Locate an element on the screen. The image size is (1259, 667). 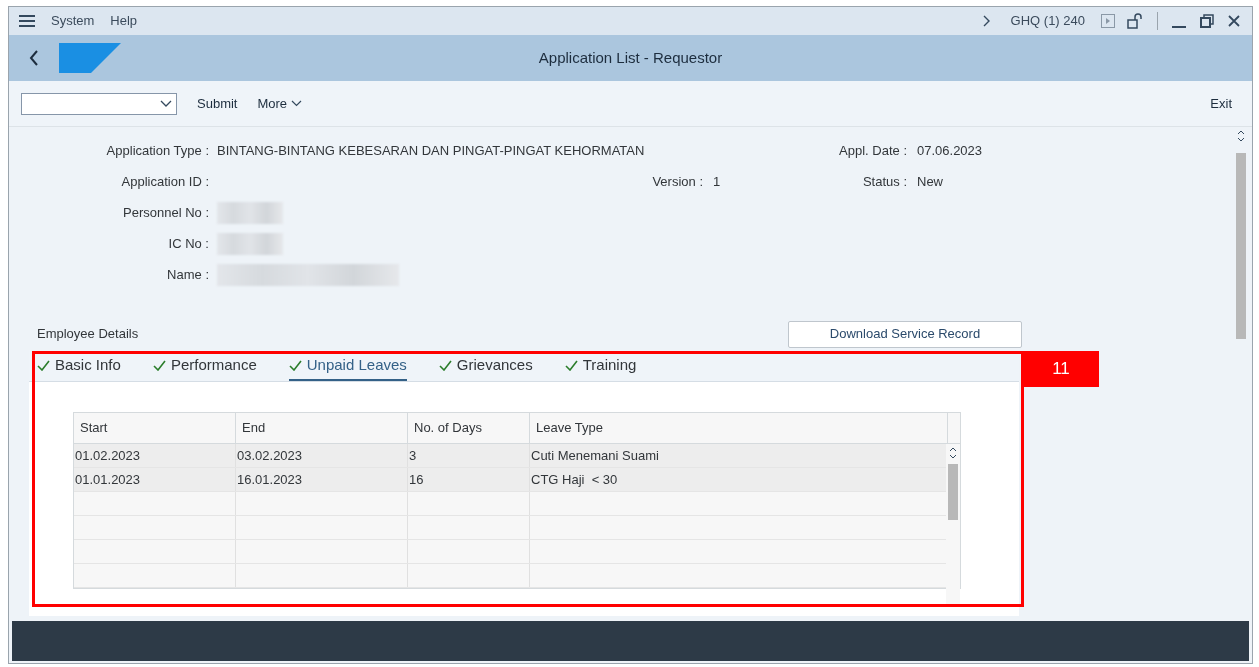
column-header: No. of Days is located at coordinates (448, 428).